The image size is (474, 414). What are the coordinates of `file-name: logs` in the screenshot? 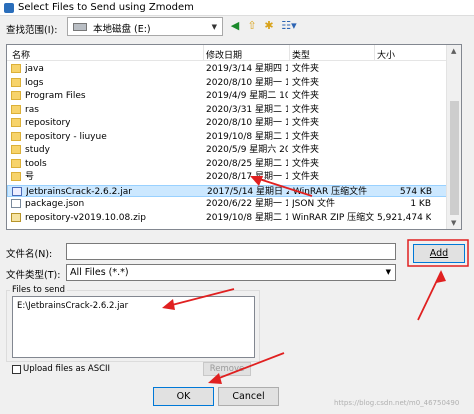 It's located at (34, 82).